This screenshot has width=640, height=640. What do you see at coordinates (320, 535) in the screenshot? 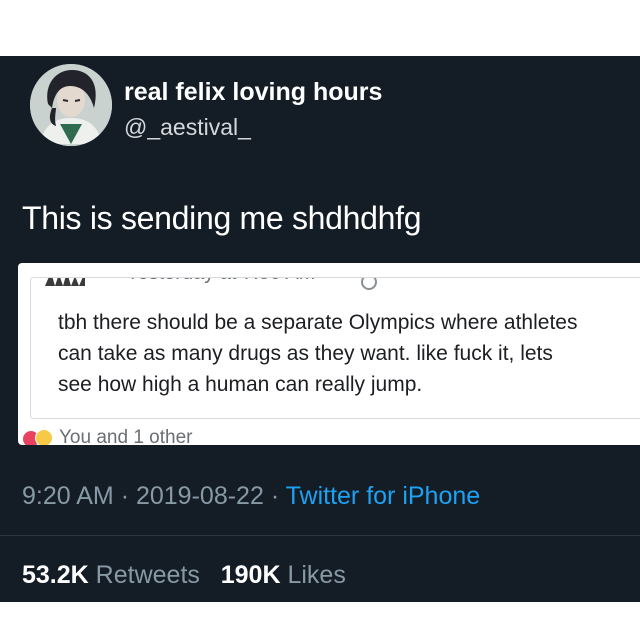
I see `divider` at bounding box center [320, 535].